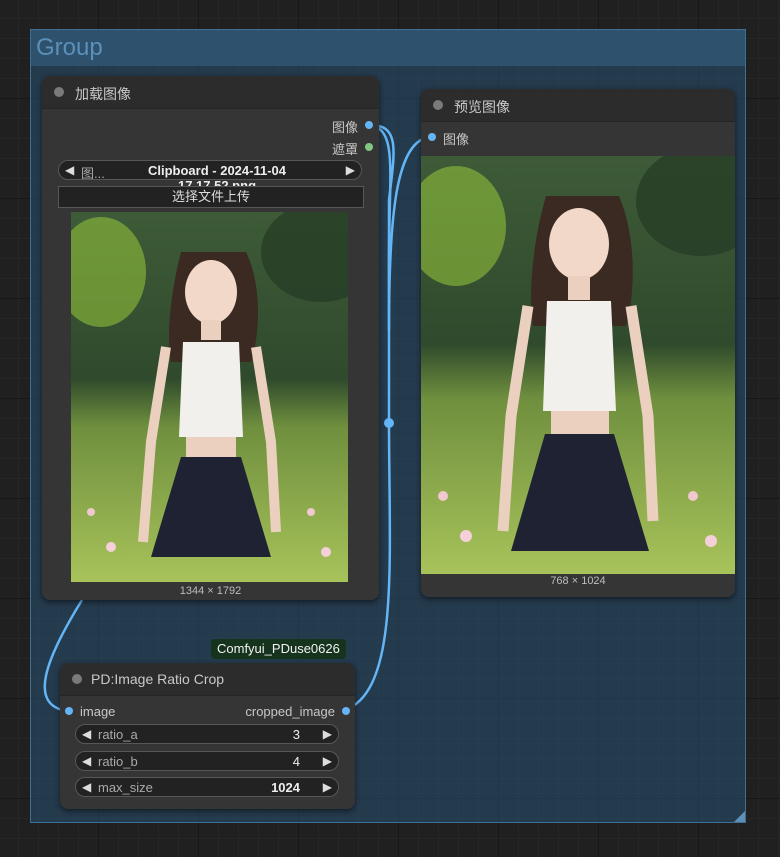 The width and height of the screenshot is (780, 857). What do you see at coordinates (346, 711) in the screenshot?
I see `output-cropped-dot` at bounding box center [346, 711].